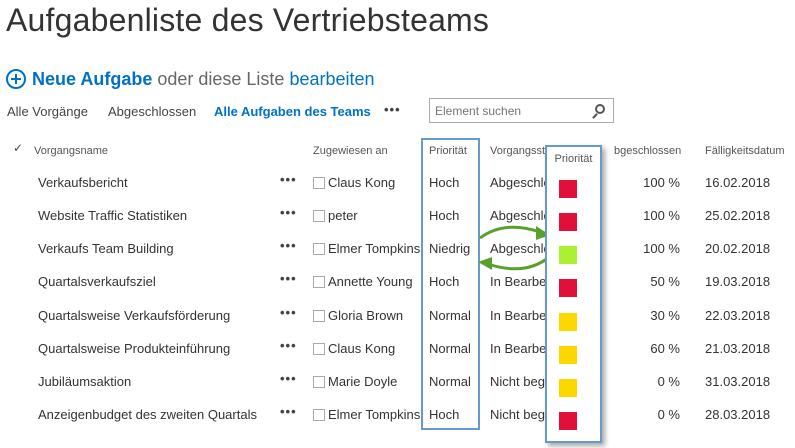 Image resolution: width=795 pixels, height=448 pixels. Describe the element at coordinates (600, 109) in the screenshot. I see `search-icon` at that location.